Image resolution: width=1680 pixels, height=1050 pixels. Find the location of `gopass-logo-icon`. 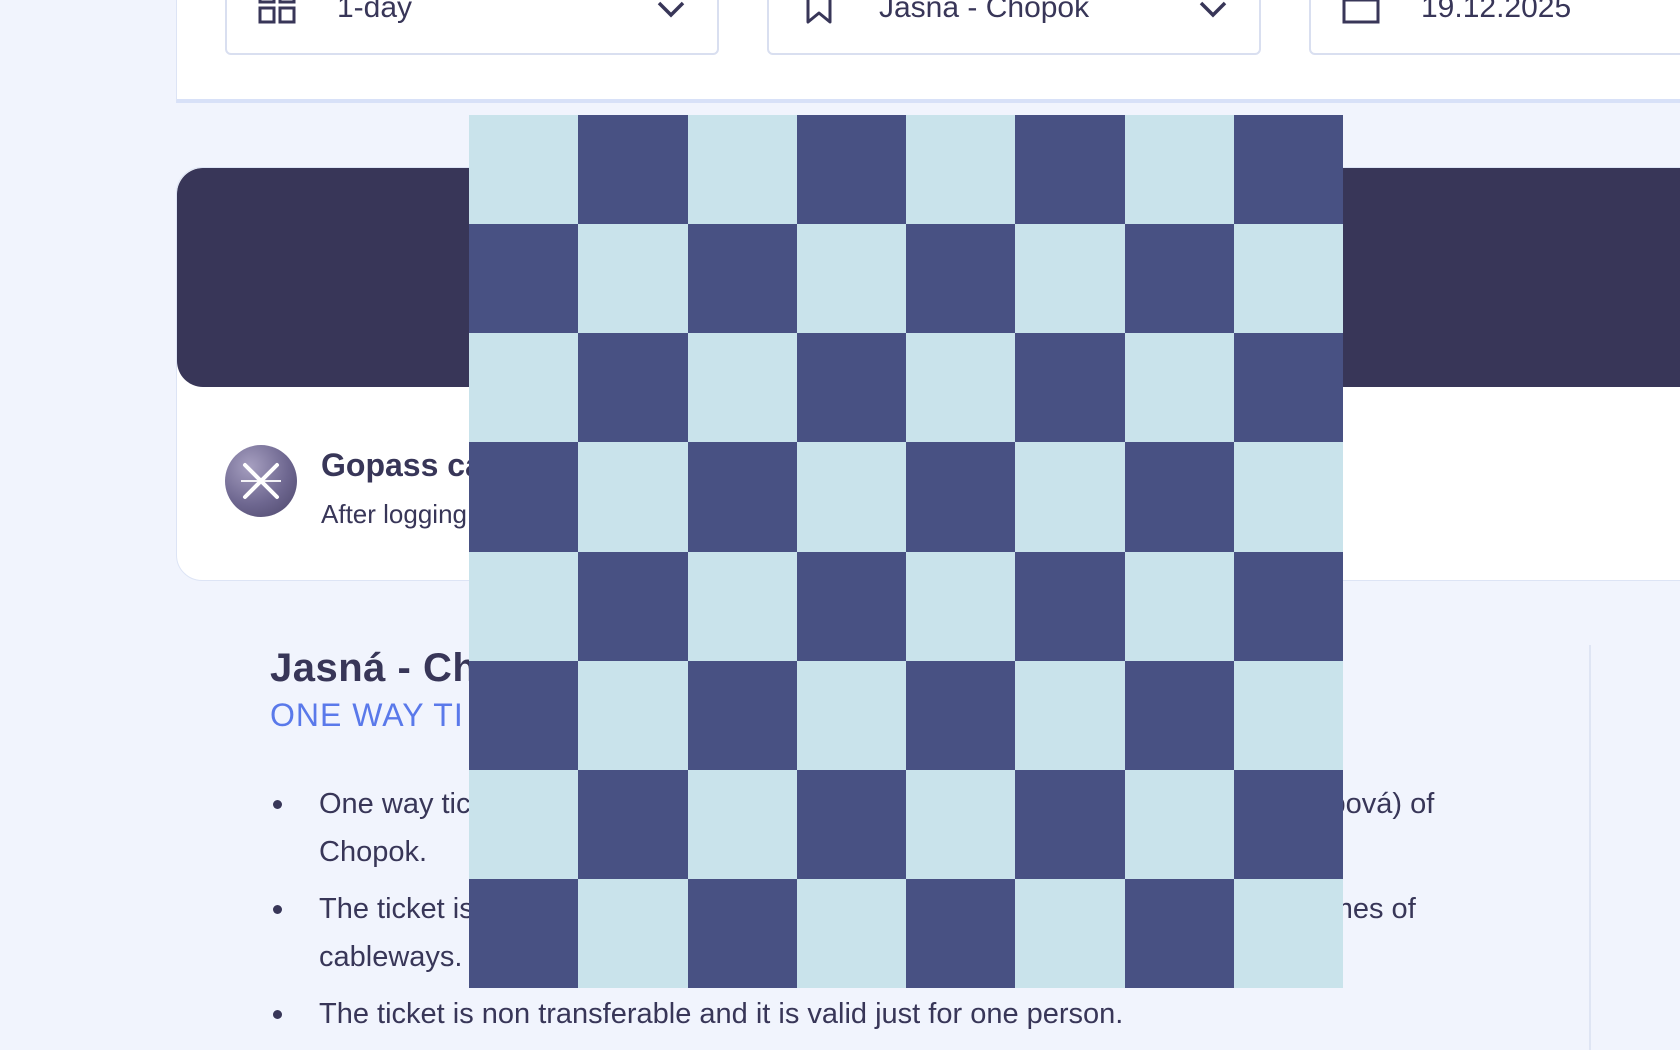

gopass-logo-icon is located at coordinates (261, 481).